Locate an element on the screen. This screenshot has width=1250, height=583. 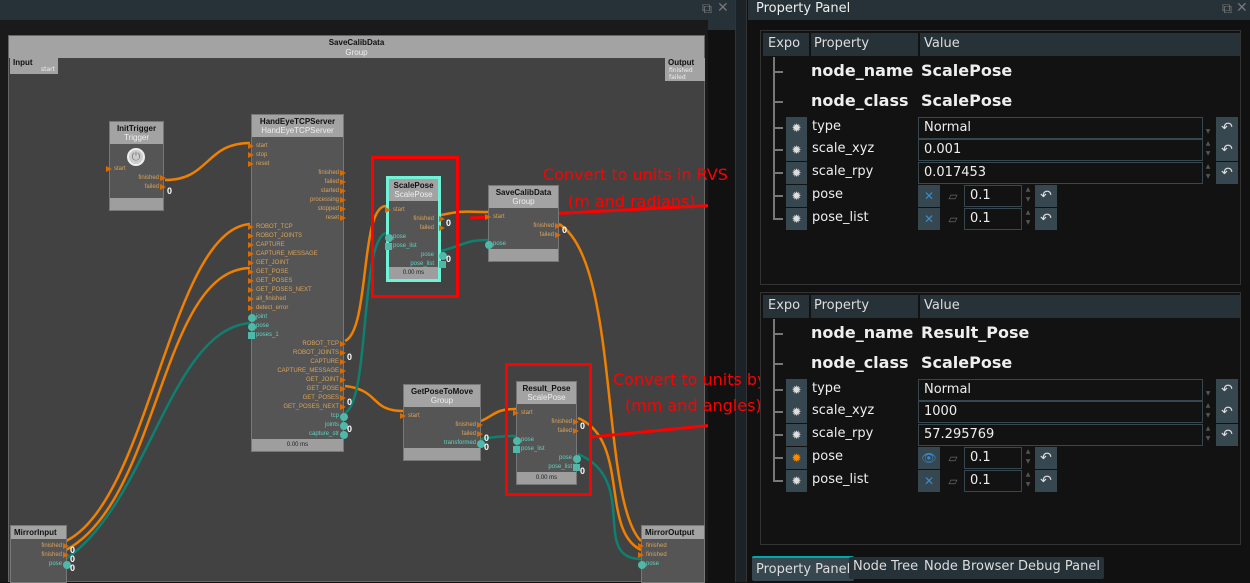
node-init: InitTrigger Trigger ⏻ start finished failed 0 is located at coordinates (139, 166).